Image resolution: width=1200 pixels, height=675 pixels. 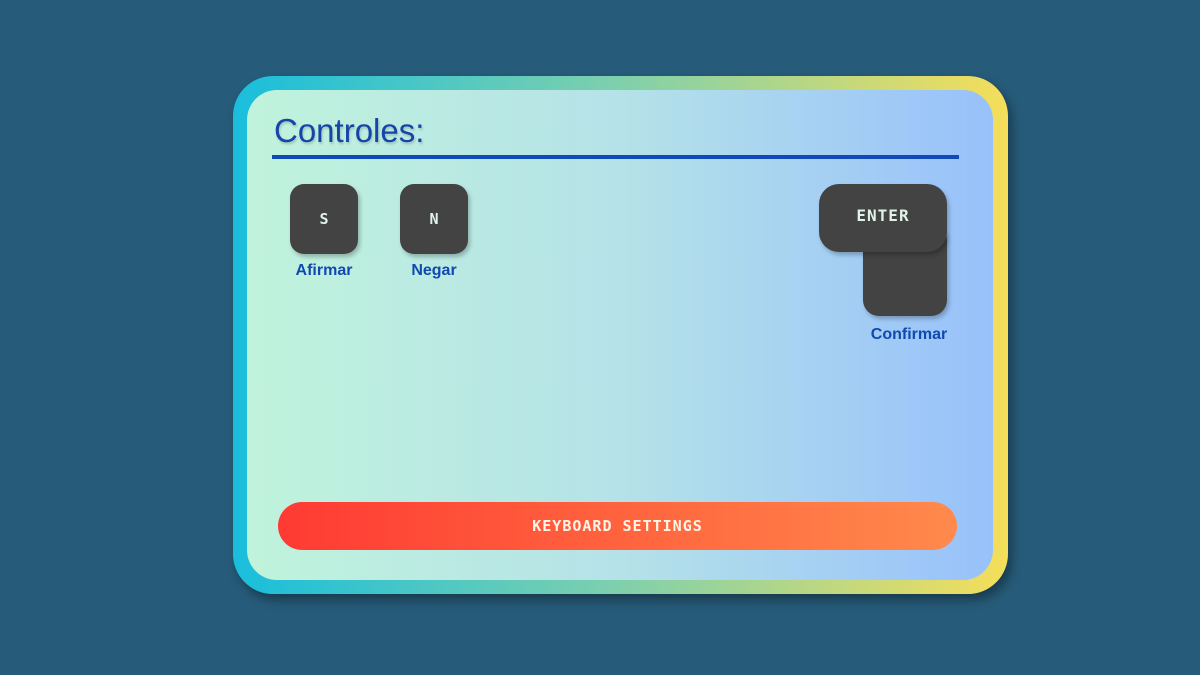 What do you see at coordinates (324, 219) in the screenshot?
I see `key-s: S` at bounding box center [324, 219].